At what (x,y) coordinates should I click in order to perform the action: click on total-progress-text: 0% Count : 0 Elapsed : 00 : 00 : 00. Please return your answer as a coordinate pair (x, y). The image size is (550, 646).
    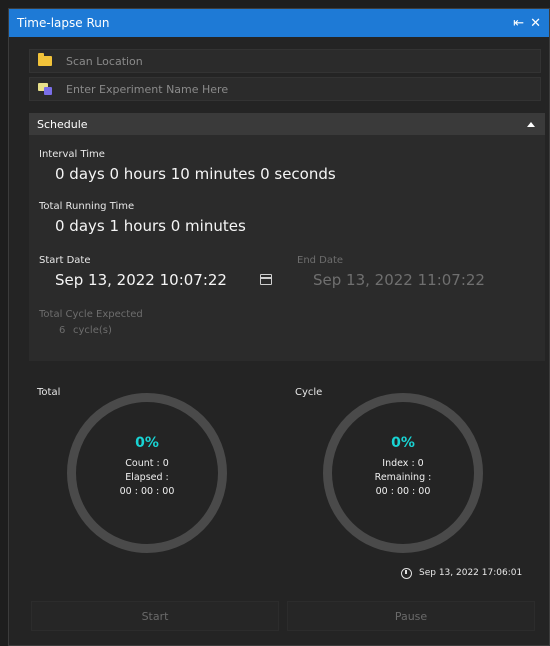
    Looking at the image, I should click on (147, 467).